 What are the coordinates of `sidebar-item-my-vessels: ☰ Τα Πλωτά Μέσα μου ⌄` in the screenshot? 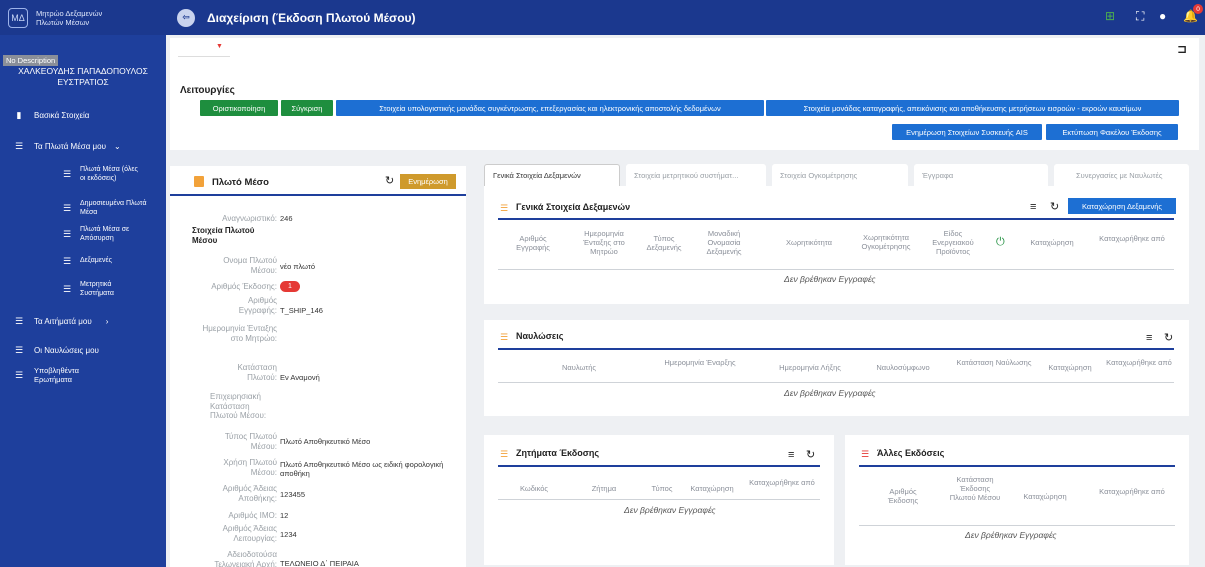 It's located at (83, 146).